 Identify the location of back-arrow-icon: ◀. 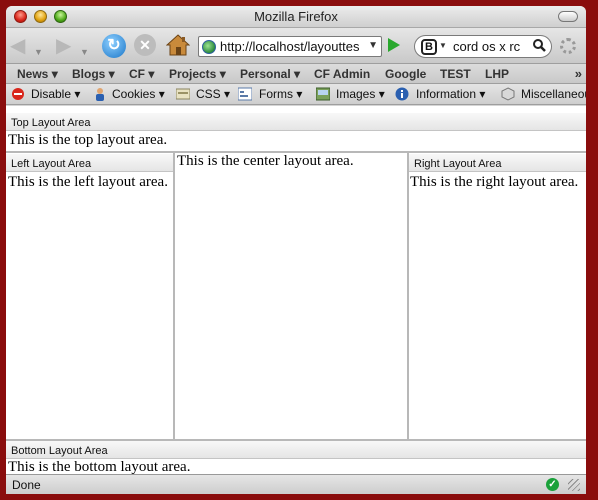
(17, 46).